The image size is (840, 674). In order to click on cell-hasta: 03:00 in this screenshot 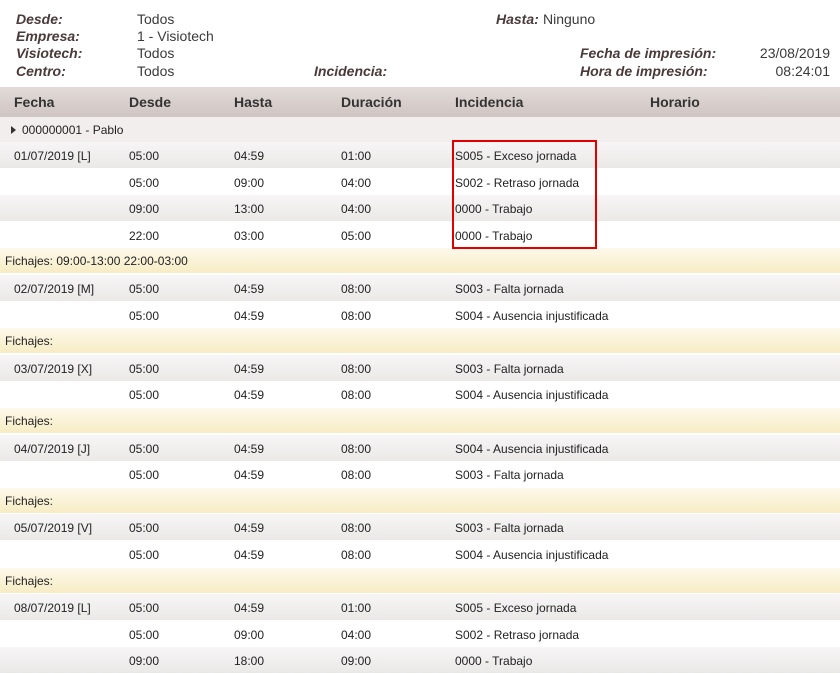, I will do `click(249, 236)`.